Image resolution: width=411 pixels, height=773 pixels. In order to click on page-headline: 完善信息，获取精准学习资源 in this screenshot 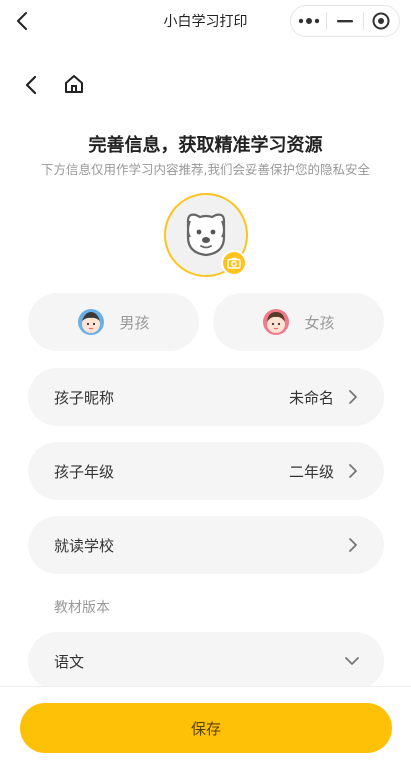, I will do `click(205, 145)`.